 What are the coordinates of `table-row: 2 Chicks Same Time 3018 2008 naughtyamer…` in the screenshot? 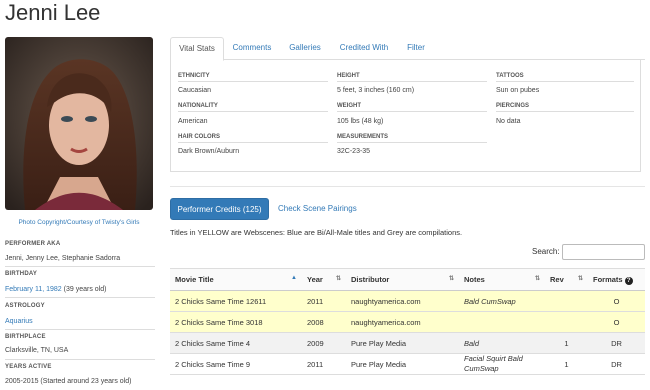 It's located at (407, 322).